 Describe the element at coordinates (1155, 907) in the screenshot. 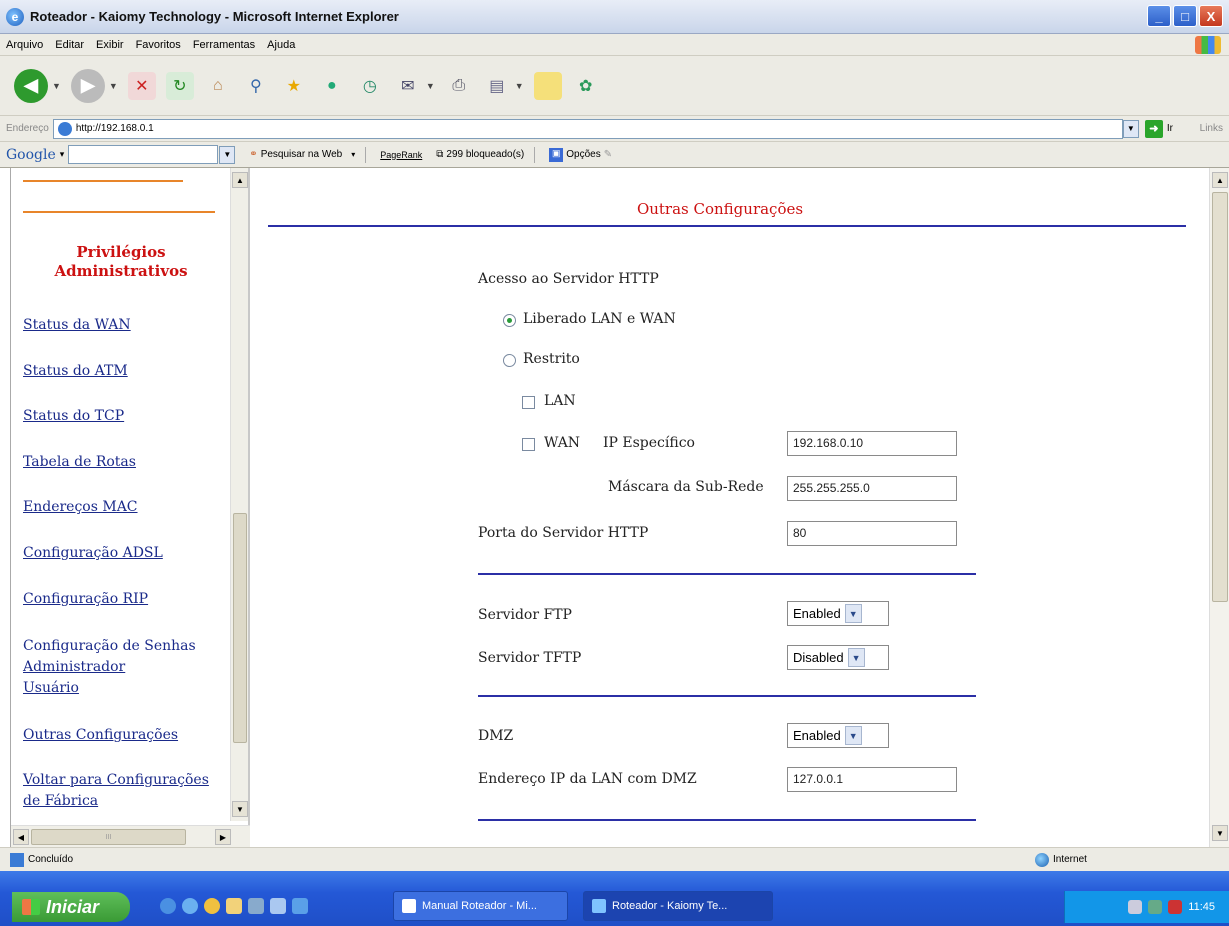

I see `network-icon` at that location.